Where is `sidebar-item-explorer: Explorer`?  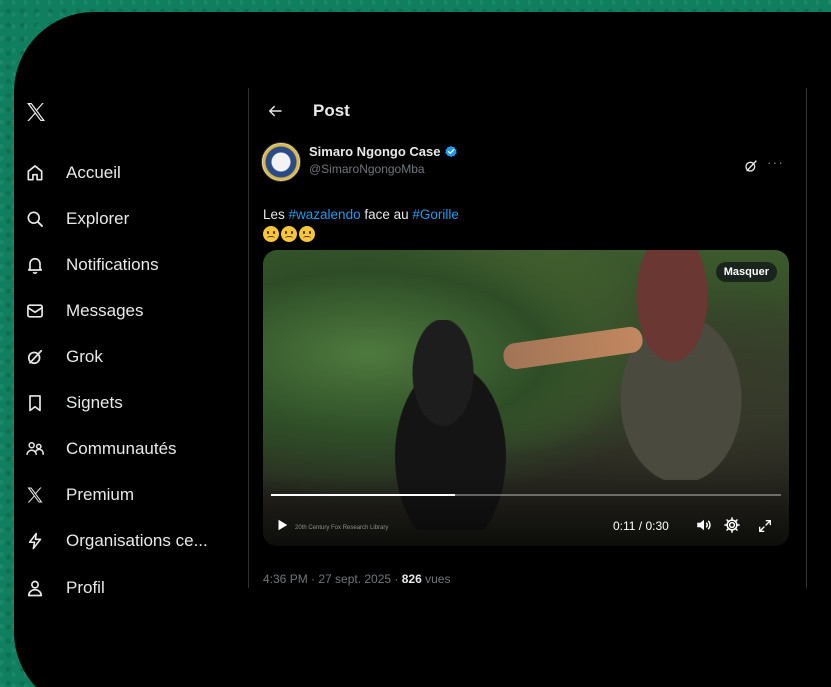
sidebar-item-explorer: Explorer is located at coordinates (76, 219).